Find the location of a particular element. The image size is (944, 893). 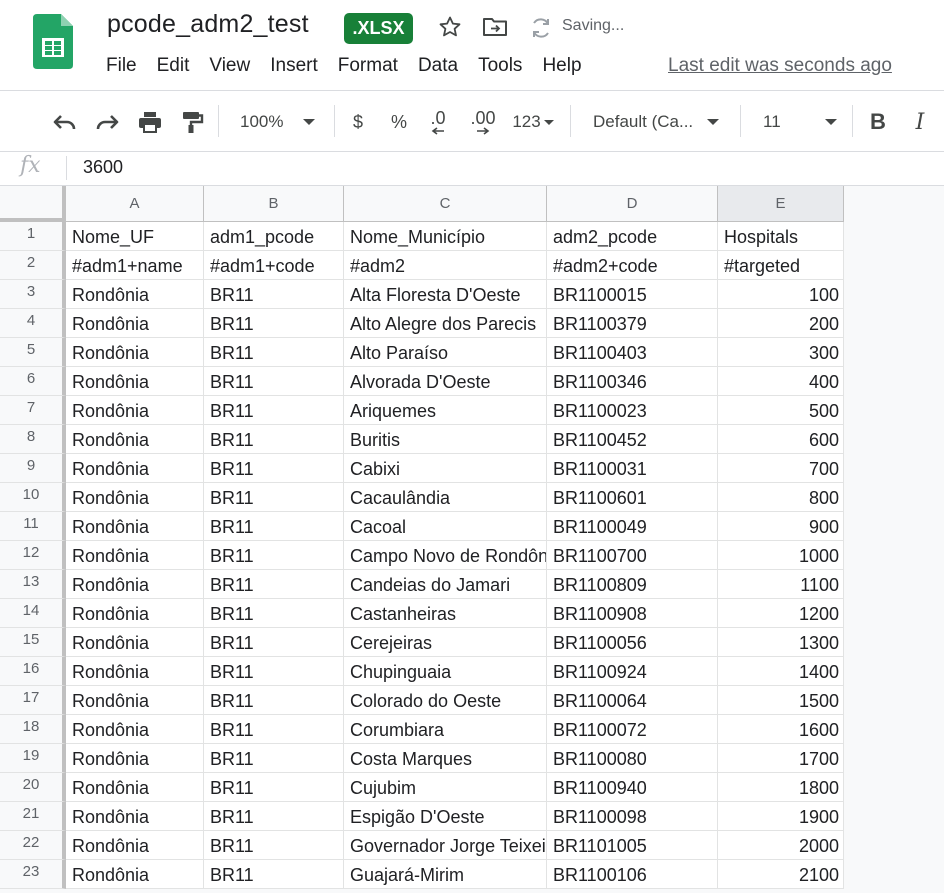

cell-d: BR1100346 is located at coordinates (632, 381).